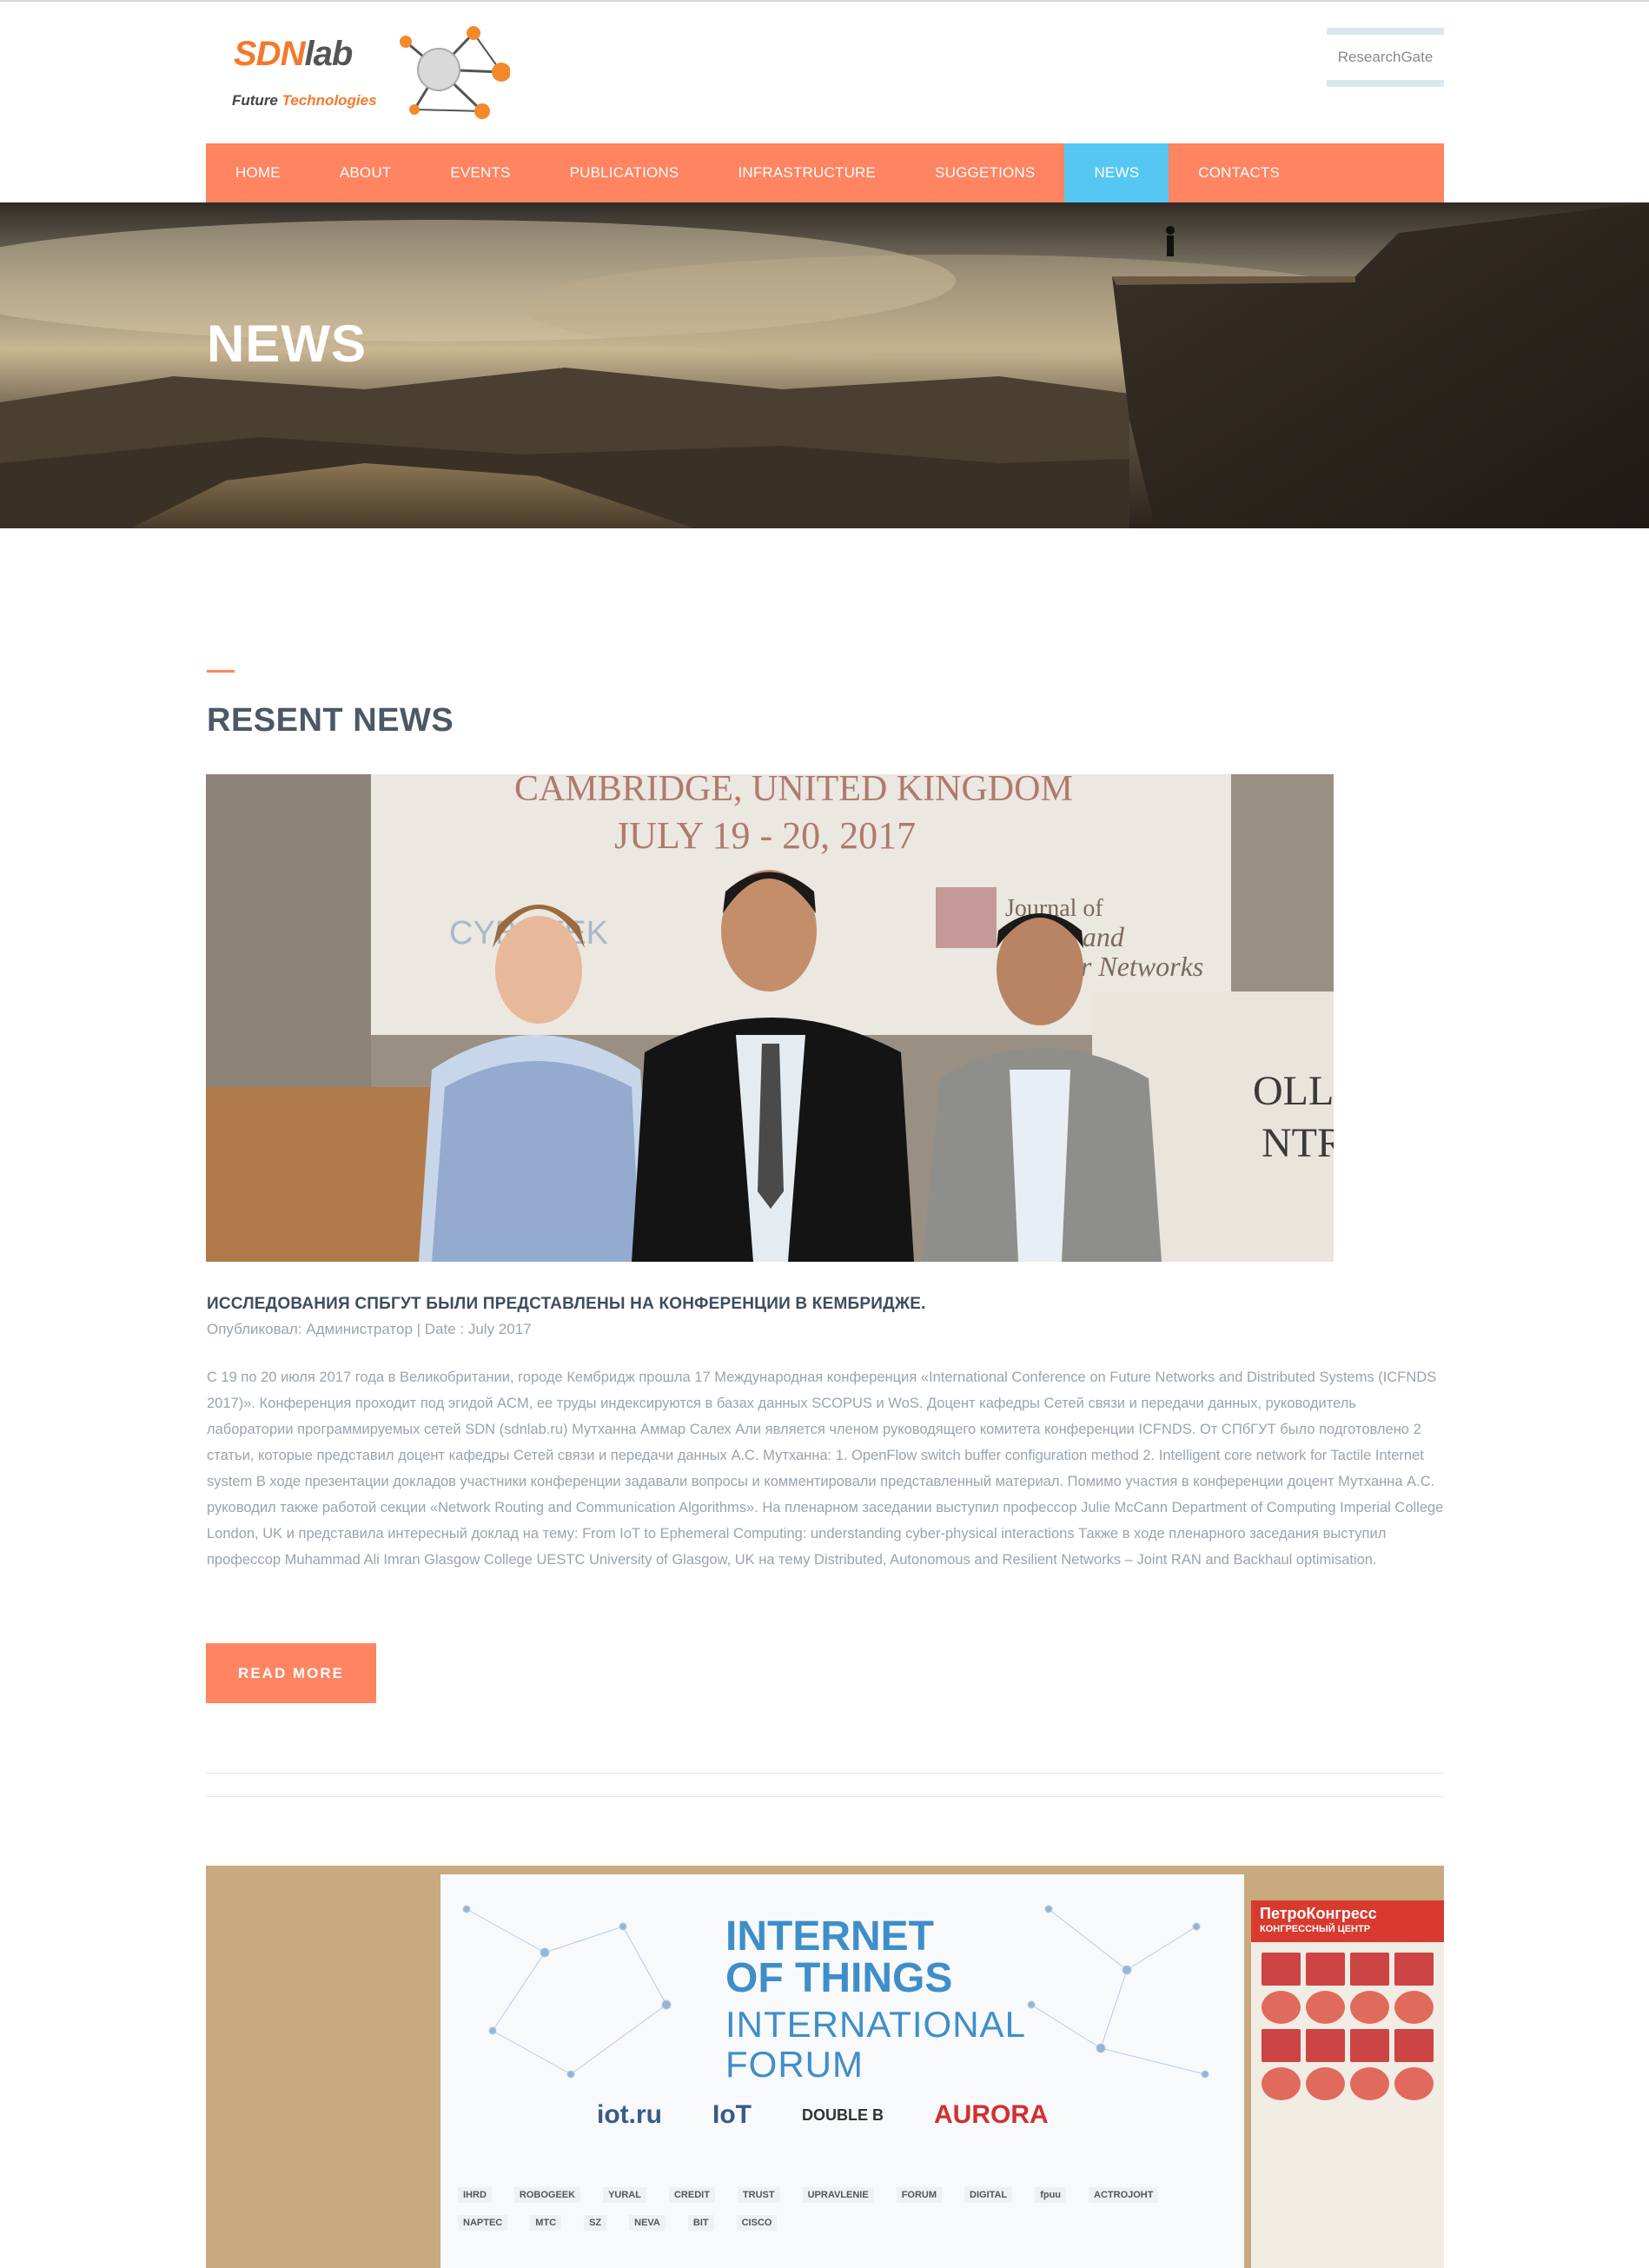 The height and width of the screenshot is (2268, 1649). What do you see at coordinates (547, 2195) in the screenshot?
I see `sponsor-logo: ROBOGEEK` at bounding box center [547, 2195].